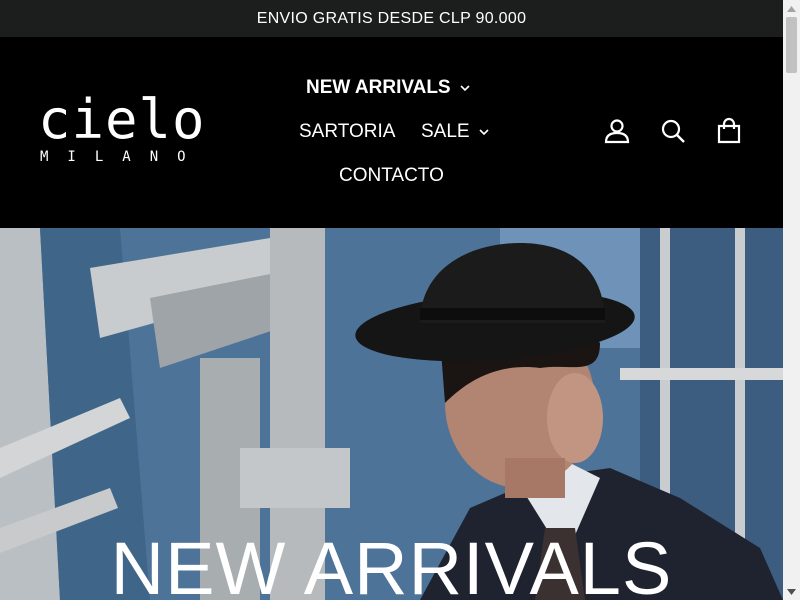 The width and height of the screenshot is (800, 600). Describe the element at coordinates (445, 131) in the screenshot. I see `nav-label: SALE` at that location.